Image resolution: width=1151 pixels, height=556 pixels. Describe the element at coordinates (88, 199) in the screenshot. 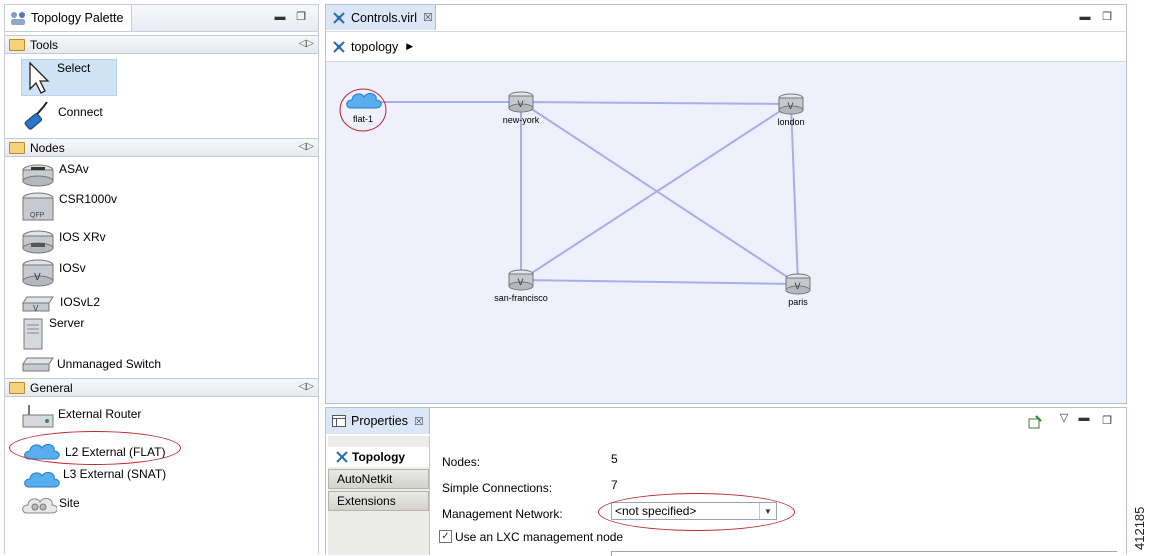

I see `node-csr1000v-label: CSR1000v` at that location.